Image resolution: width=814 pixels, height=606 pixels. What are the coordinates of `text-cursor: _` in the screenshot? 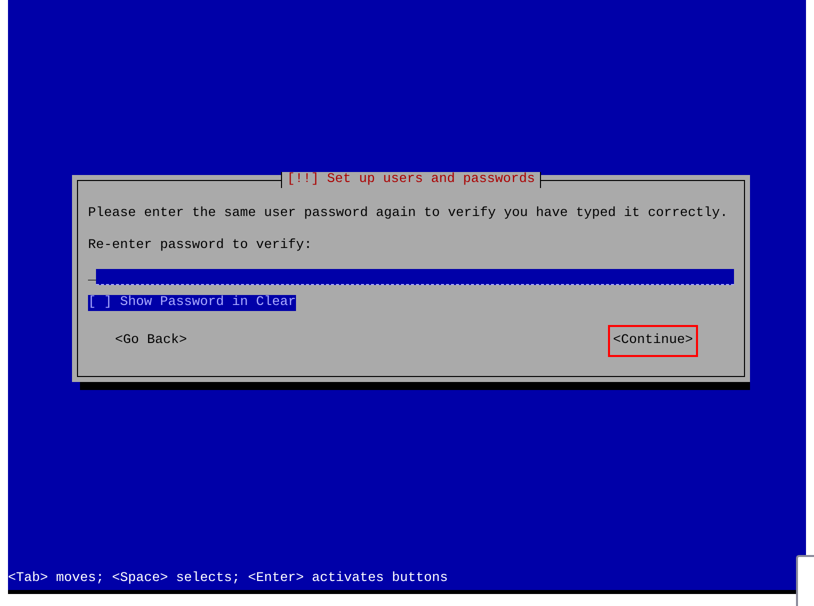 It's located at (92, 277).